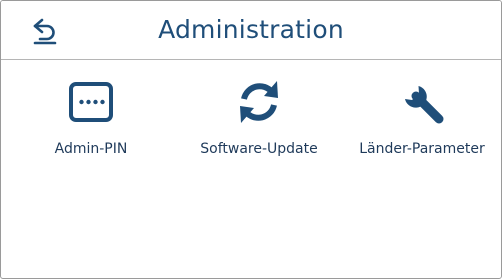 The height and width of the screenshot is (279, 502). What do you see at coordinates (91, 149) in the screenshot?
I see `admin-pin-label: Admin-PIN` at bounding box center [91, 149].